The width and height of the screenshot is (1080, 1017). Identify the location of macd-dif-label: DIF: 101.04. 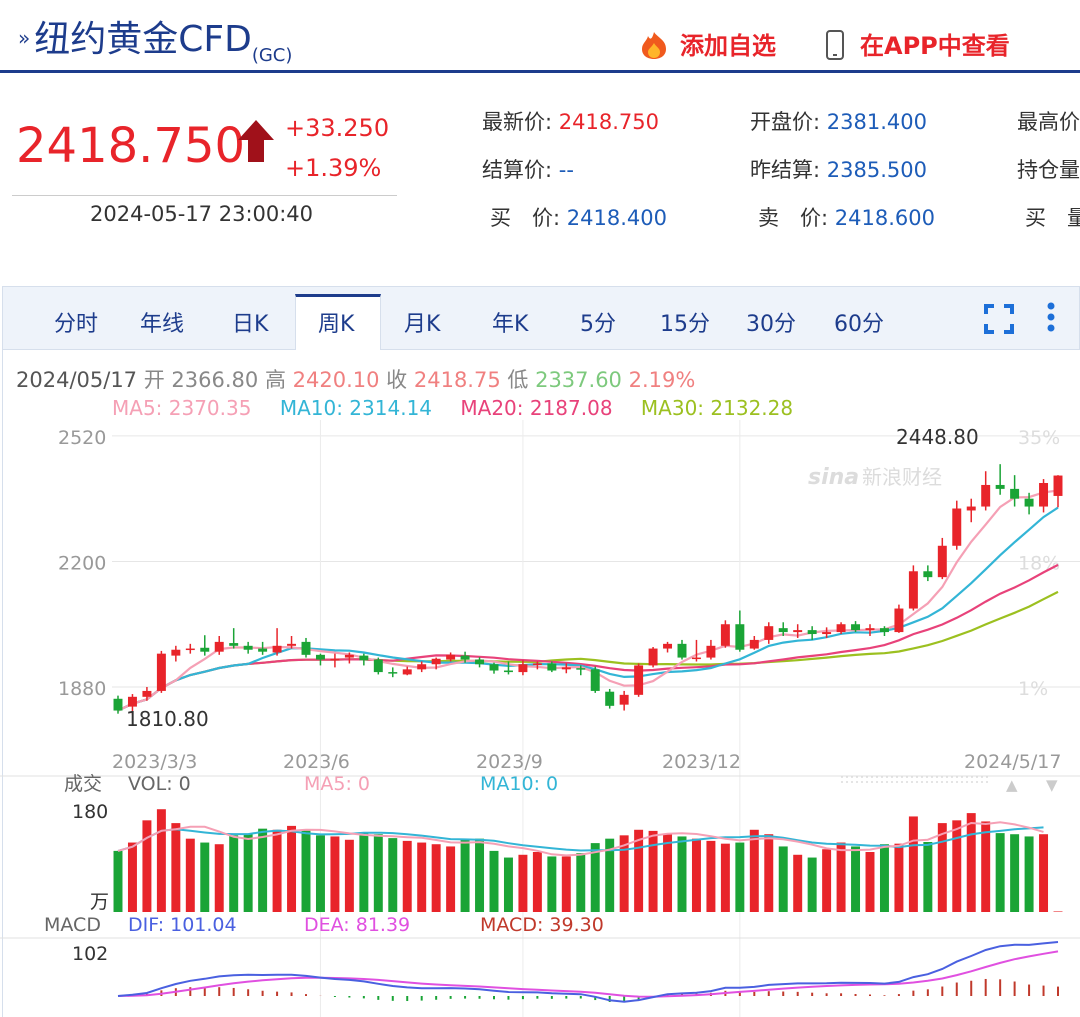
(182, 925).